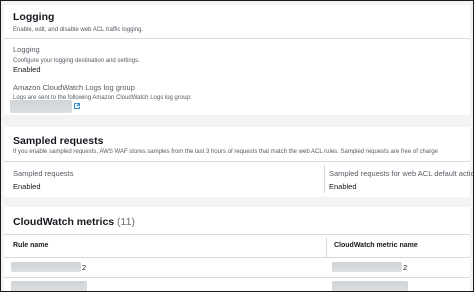 The width and height of the screenshot is (474, 292). I want to click on logging-field-label: Logging, so click(26, 49).